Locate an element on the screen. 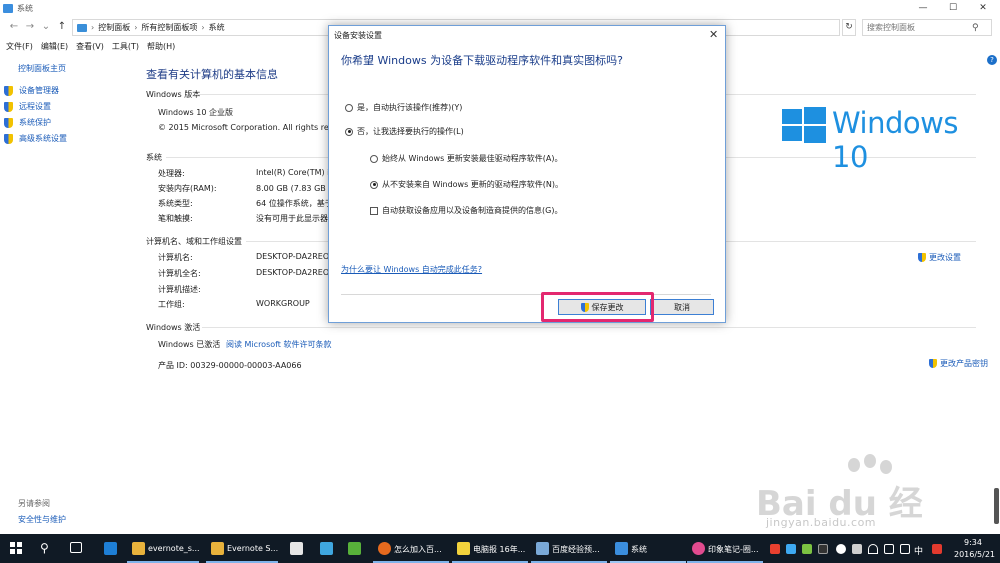 The width and height of the screenshot is (1000, 563). checkbox-auto-get-info: 自动获取设备应用以及设备制造商提供的信息(G)。 is located at coordinates (466, 210).